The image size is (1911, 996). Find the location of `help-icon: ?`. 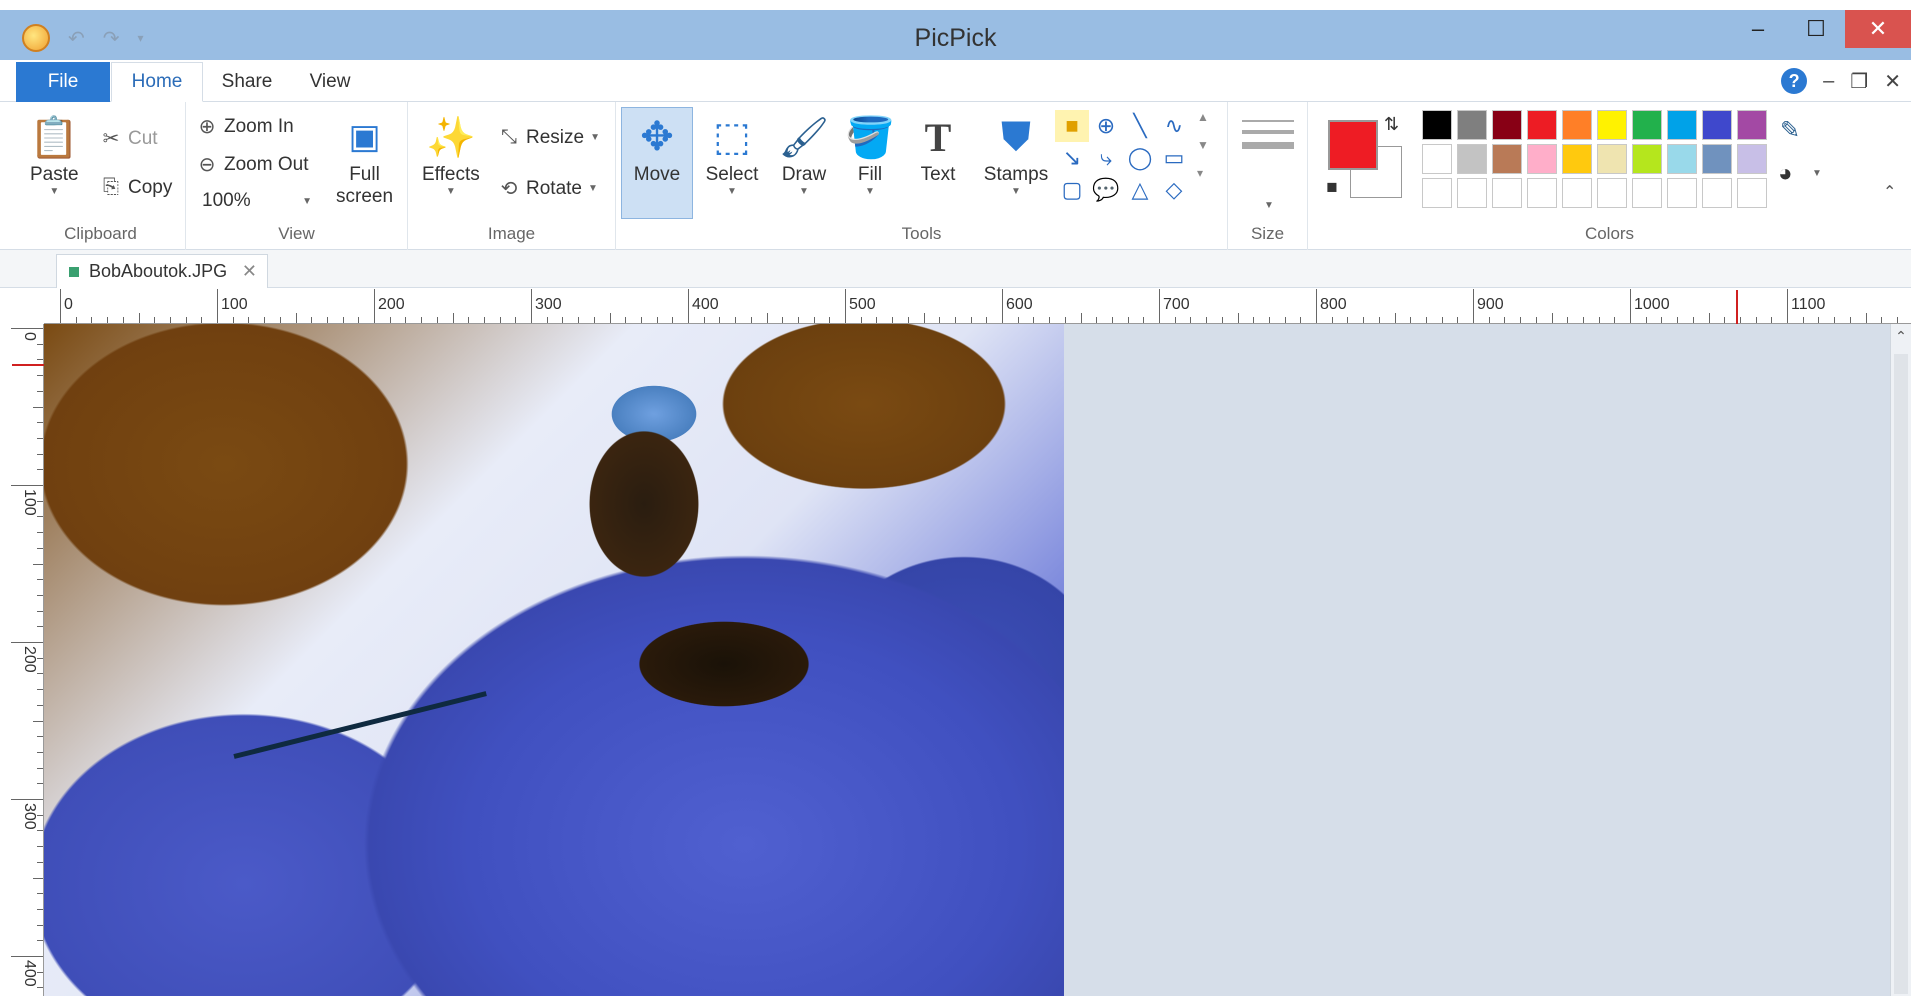

help-icon: ? is located at coordinates (1794, 81).